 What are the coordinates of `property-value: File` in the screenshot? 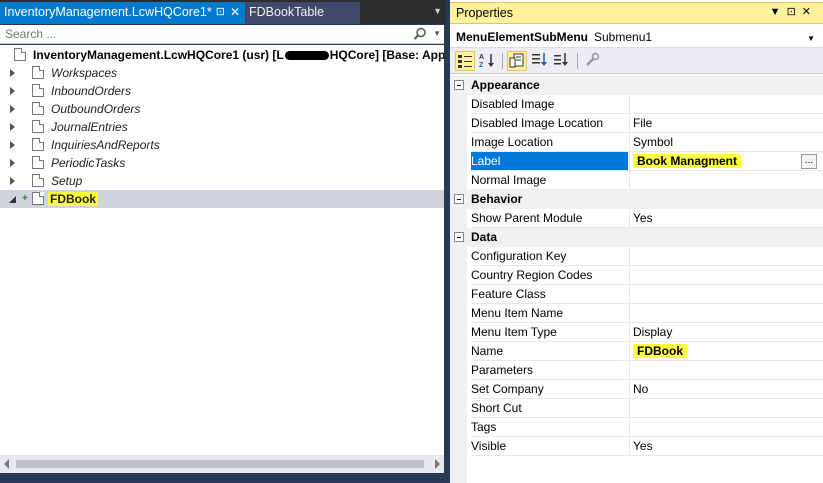 It's located at (726, 123).